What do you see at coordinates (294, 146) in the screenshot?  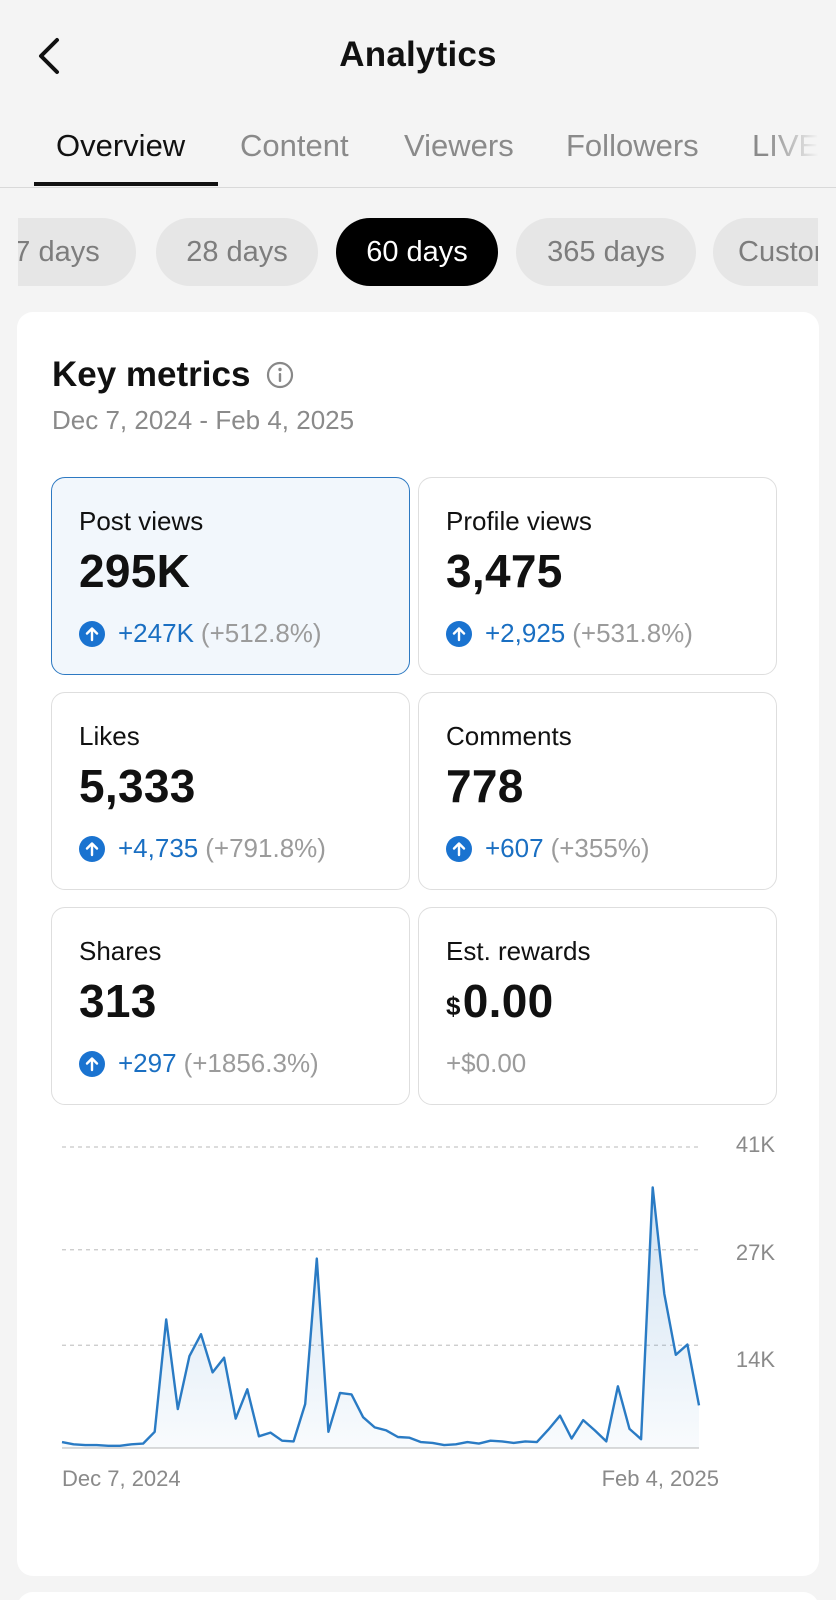 I see `tab-content: Content` at bounding box center [294, 146].